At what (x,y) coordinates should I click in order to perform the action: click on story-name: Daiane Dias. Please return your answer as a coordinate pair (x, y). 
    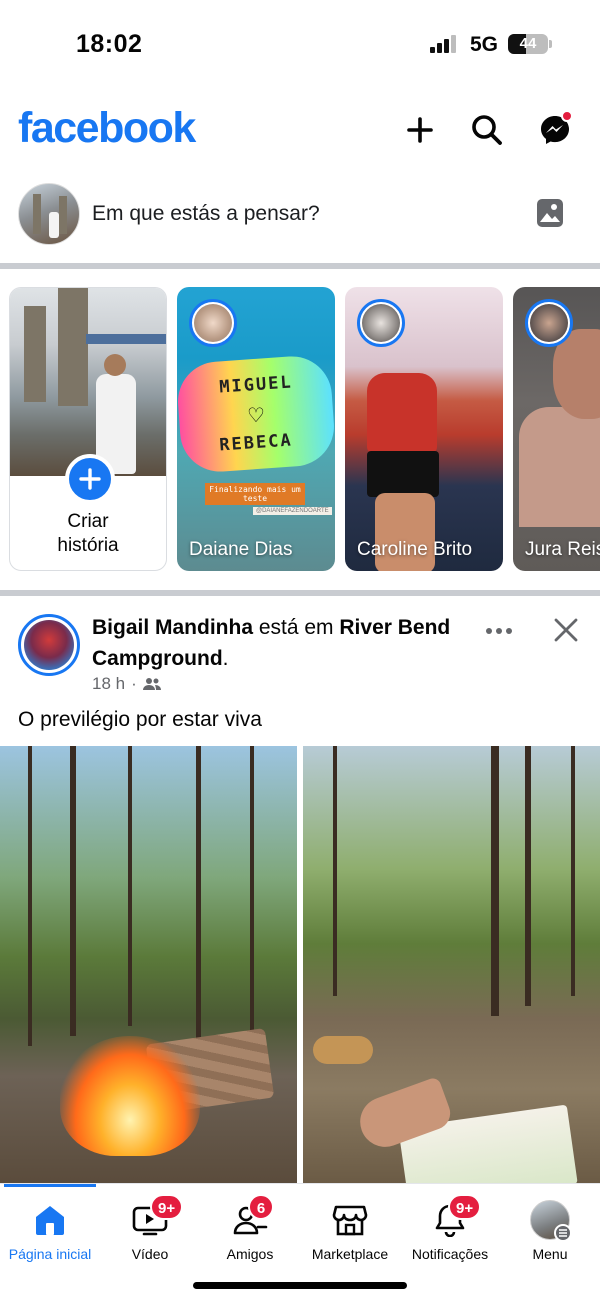
    Looking at the image, I should click on (241, 549).